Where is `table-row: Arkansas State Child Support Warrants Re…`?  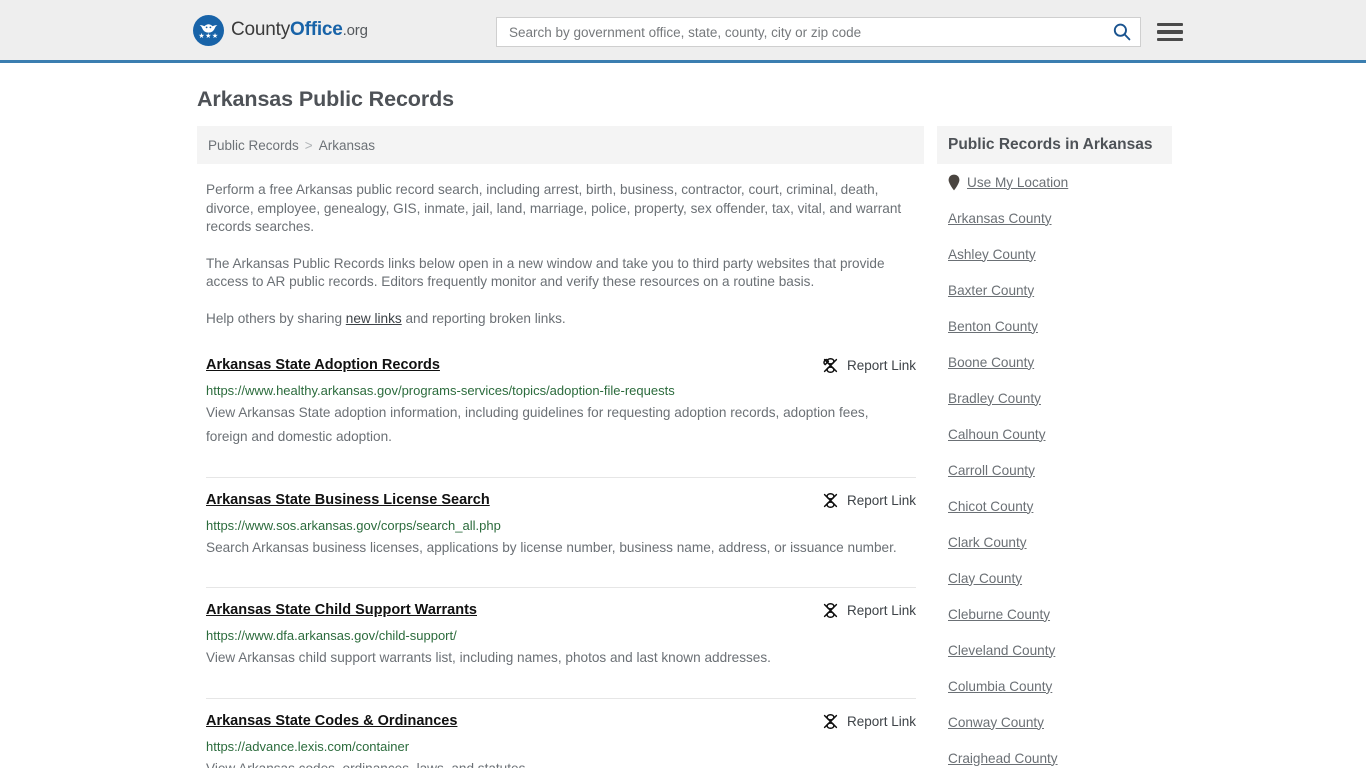 table-row: Arkansas State Child Support Warrants Re… is located at coordinates (561, 642).